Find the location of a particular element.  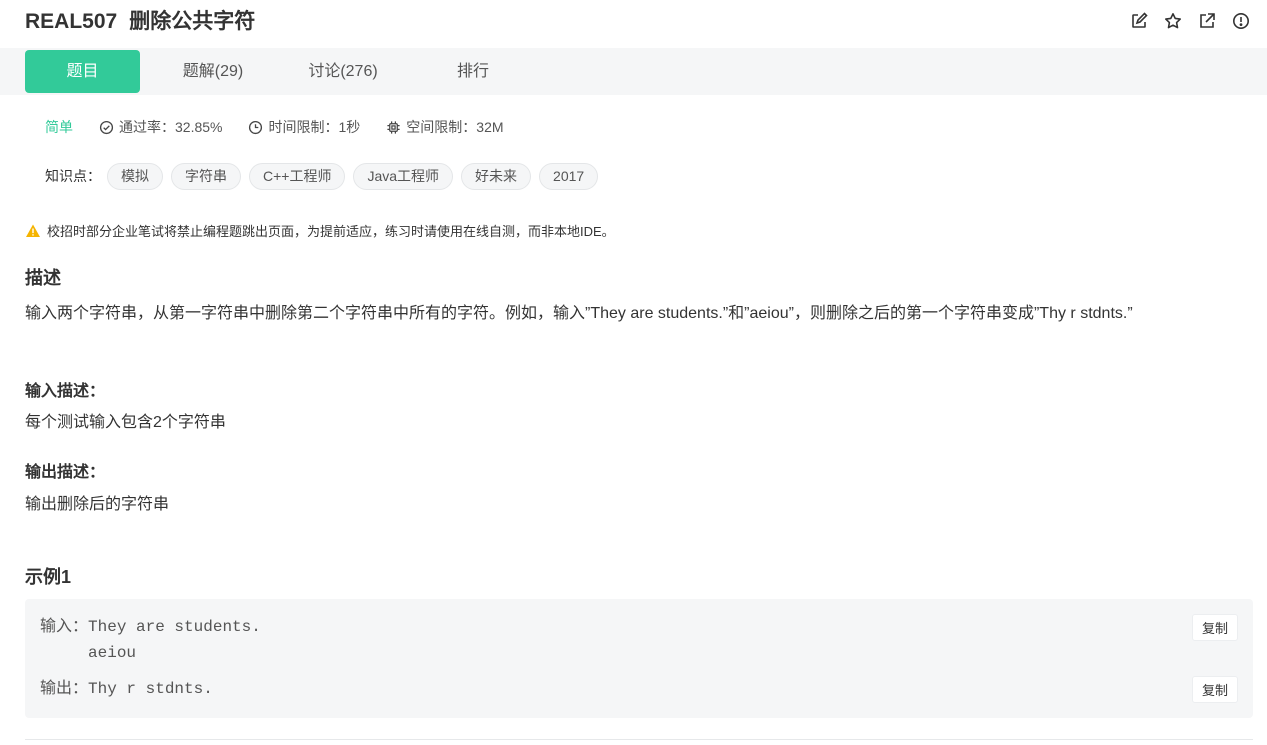

problem-meta: 简单 通过率：32.85% 时间限制：1秒 空间限制：32M is located at coordinates (287, 127).